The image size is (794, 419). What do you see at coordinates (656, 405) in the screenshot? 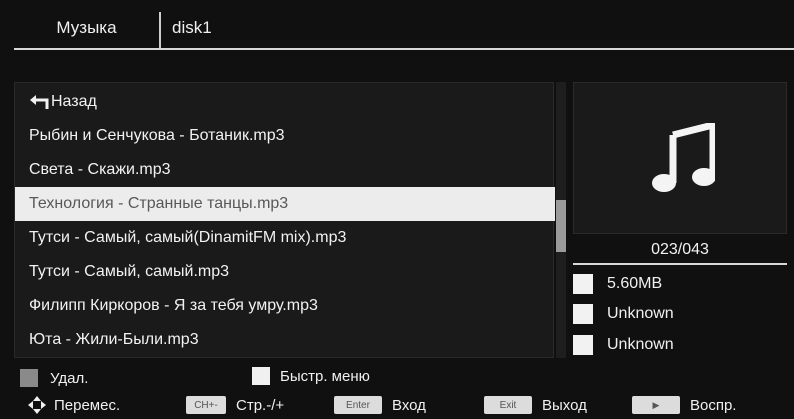
I see `play-key-icon: ▶` at bounding box center [656, 405].